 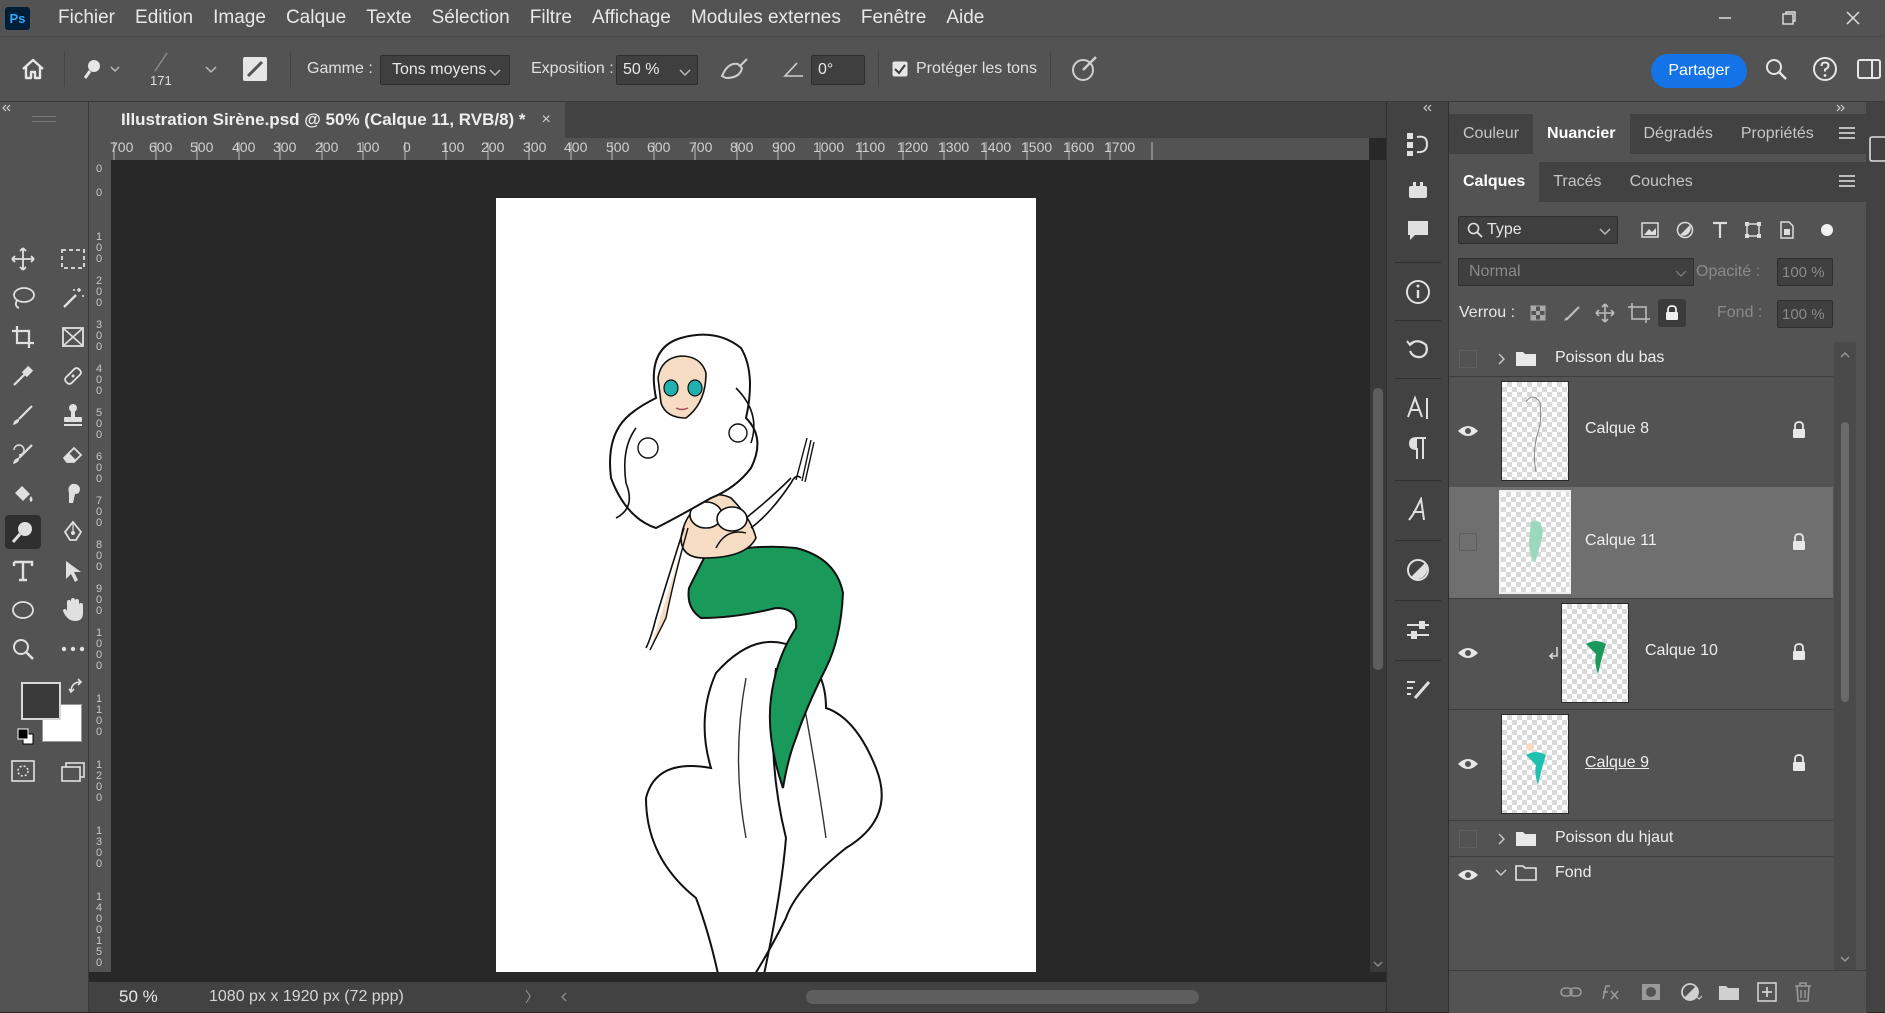 I want to click on fill-field: 100 %, so click(x=1805, y=314).